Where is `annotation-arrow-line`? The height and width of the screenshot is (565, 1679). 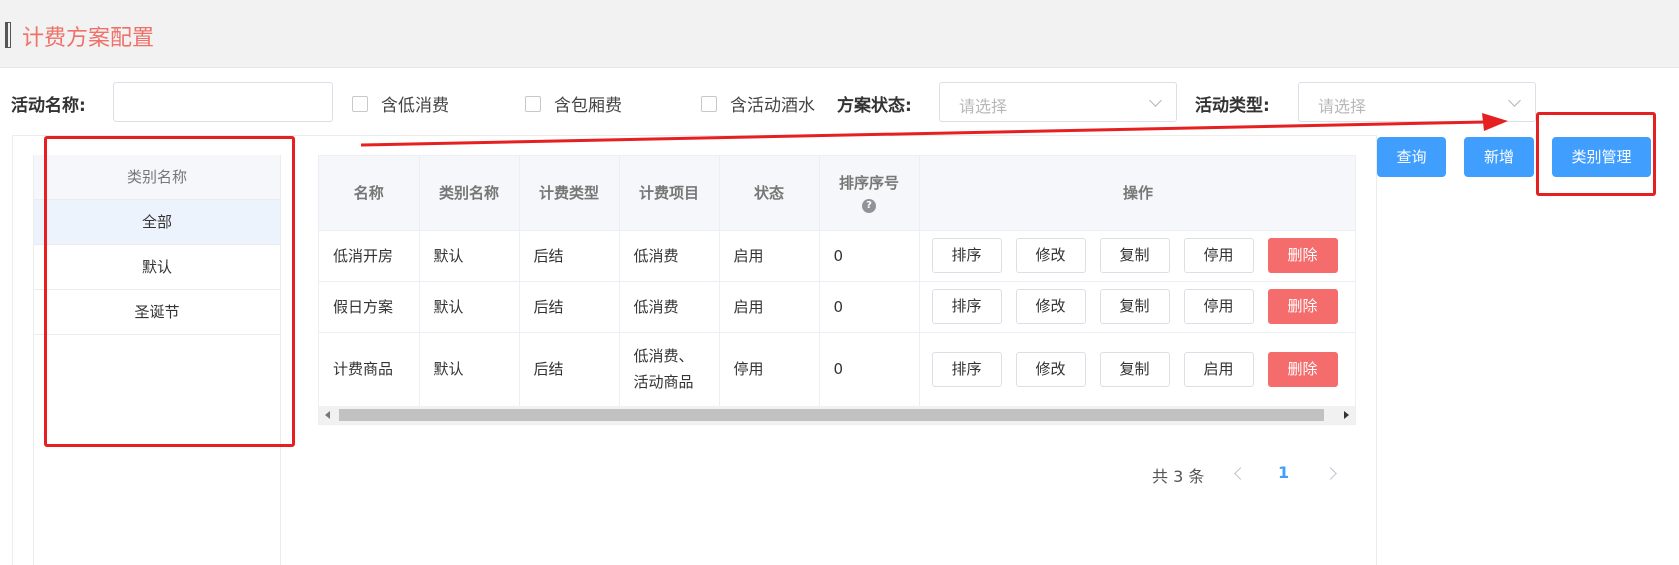 annotation-arrow-line is located at coordinates (923, 133).